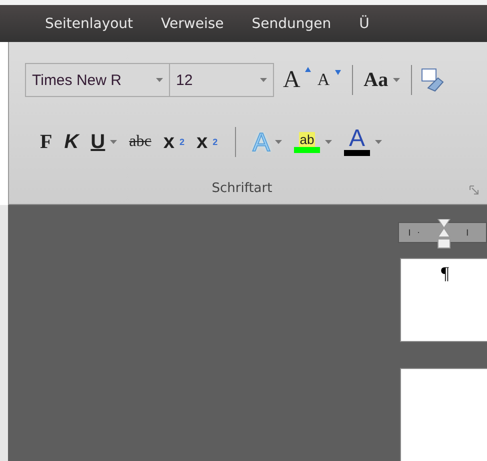  What do you see at coordinates (192, 24) in the screenshot?
I see `ribbon-tab: Verweise` at bounding box center [192, 24].